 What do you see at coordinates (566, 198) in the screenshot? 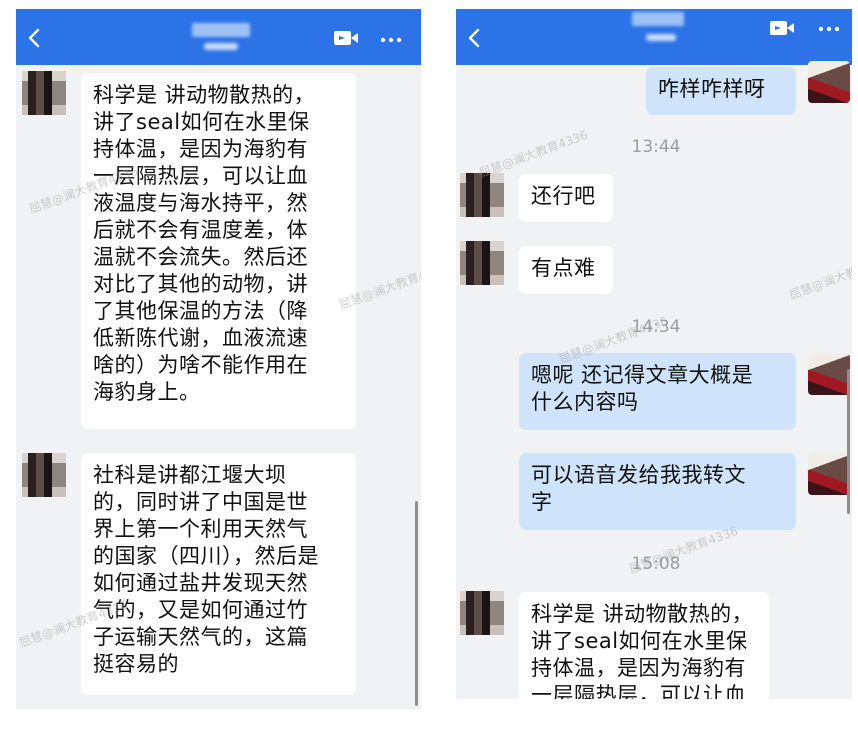
I see `message-bubble: 还行吧` at bounding box center [566, 198].